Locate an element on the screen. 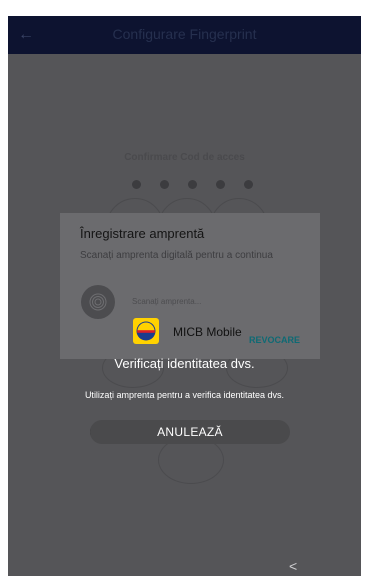 The width and height of the screenshot is (366, 576). dialog-title: Înregistrare amprentă is located at coordinates (142, 233).